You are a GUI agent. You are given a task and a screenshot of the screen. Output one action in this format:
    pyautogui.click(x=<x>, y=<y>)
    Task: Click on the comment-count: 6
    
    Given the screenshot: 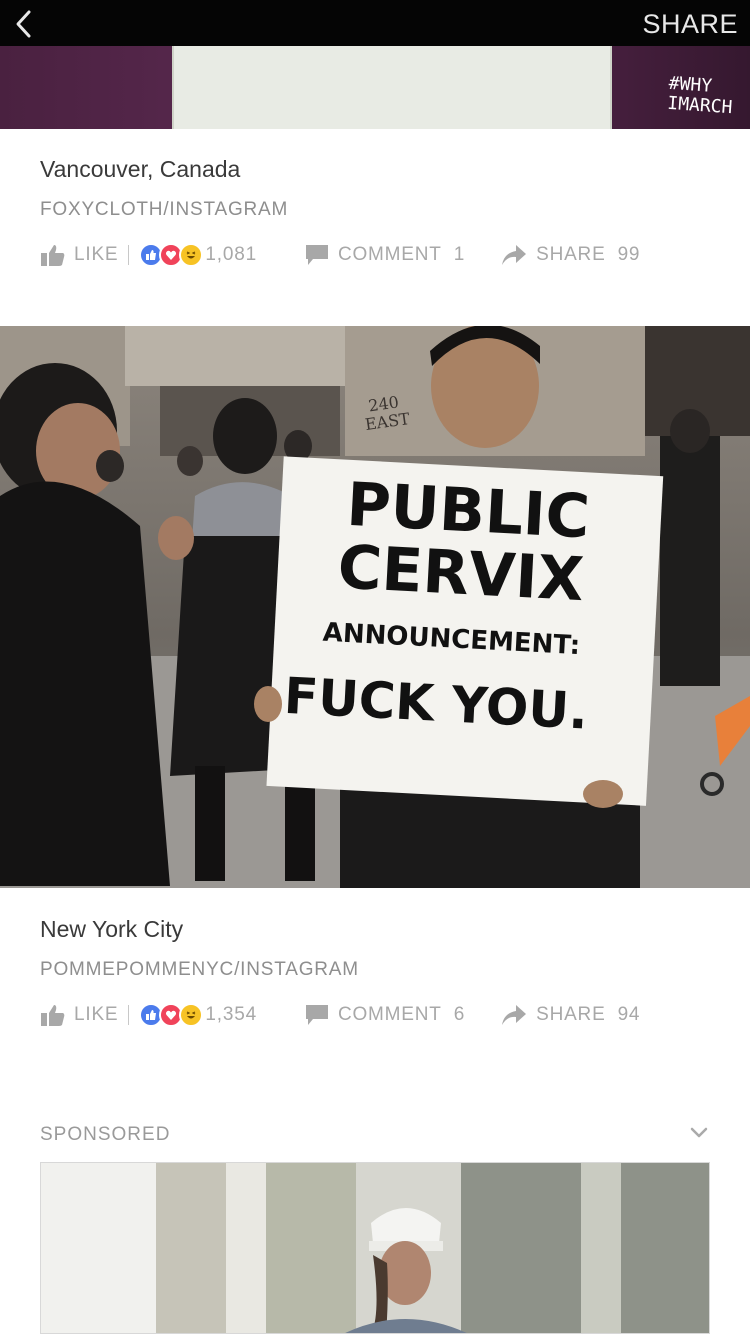 What is the action you would take?
    pyautogui.click(x=459, y=1014)
    